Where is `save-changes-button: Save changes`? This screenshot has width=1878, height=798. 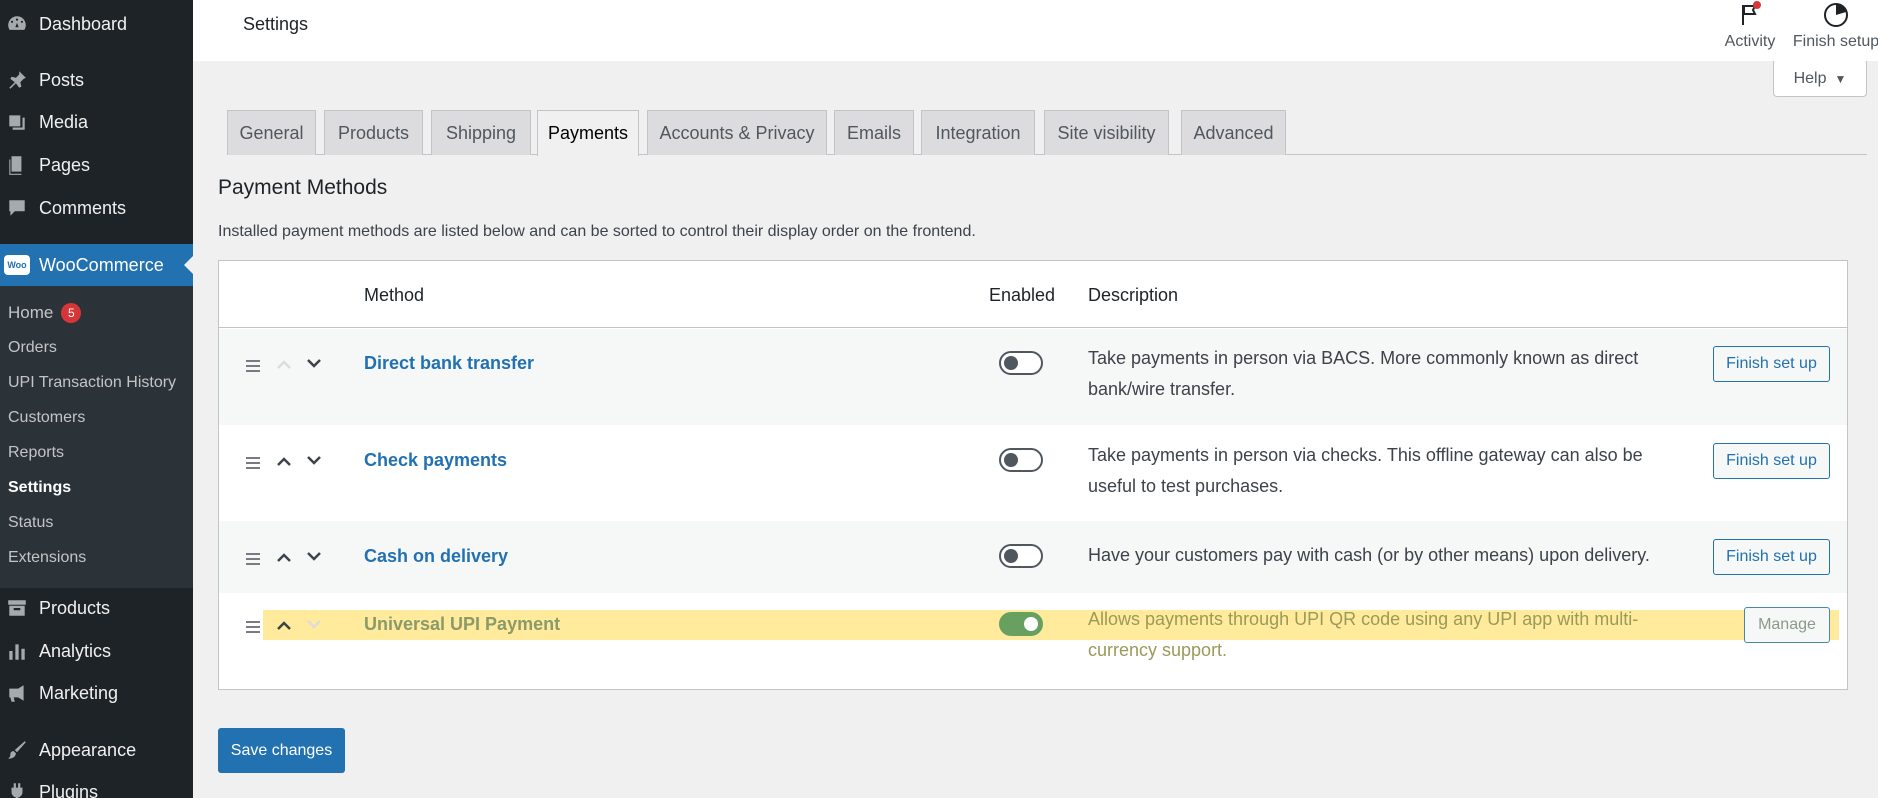
save-changes-button: Save changes is located at coordinates (281, 750).